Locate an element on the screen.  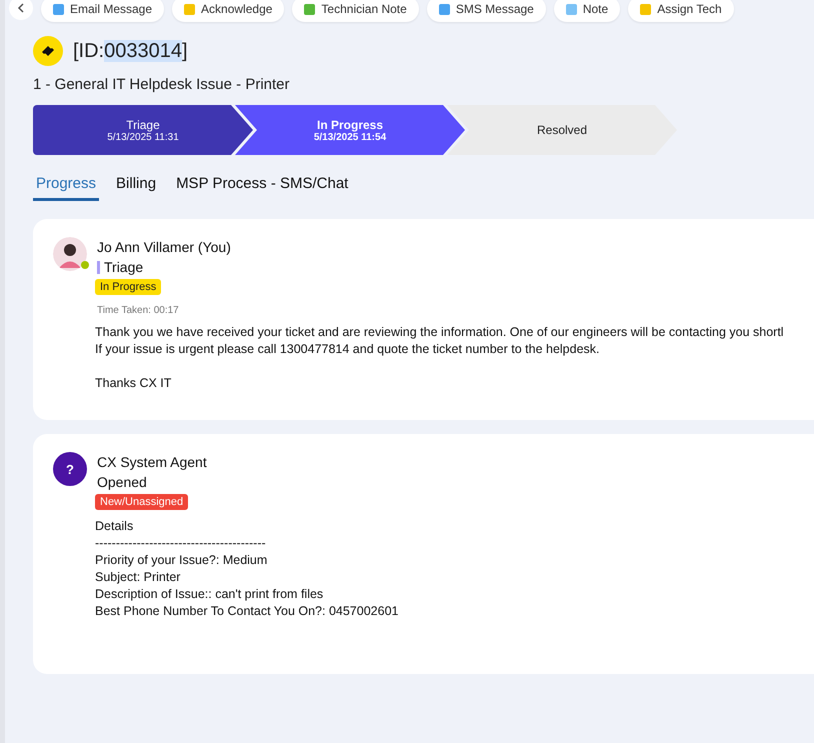
toolbar-button: Assign Tech is located at coordinates (681, 11).